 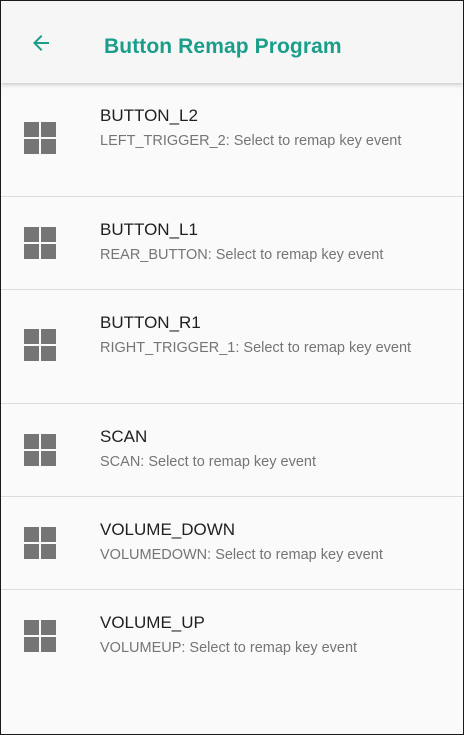 I want to click on list-item-title: BUTTON_L1, so click(x=149, y=229).